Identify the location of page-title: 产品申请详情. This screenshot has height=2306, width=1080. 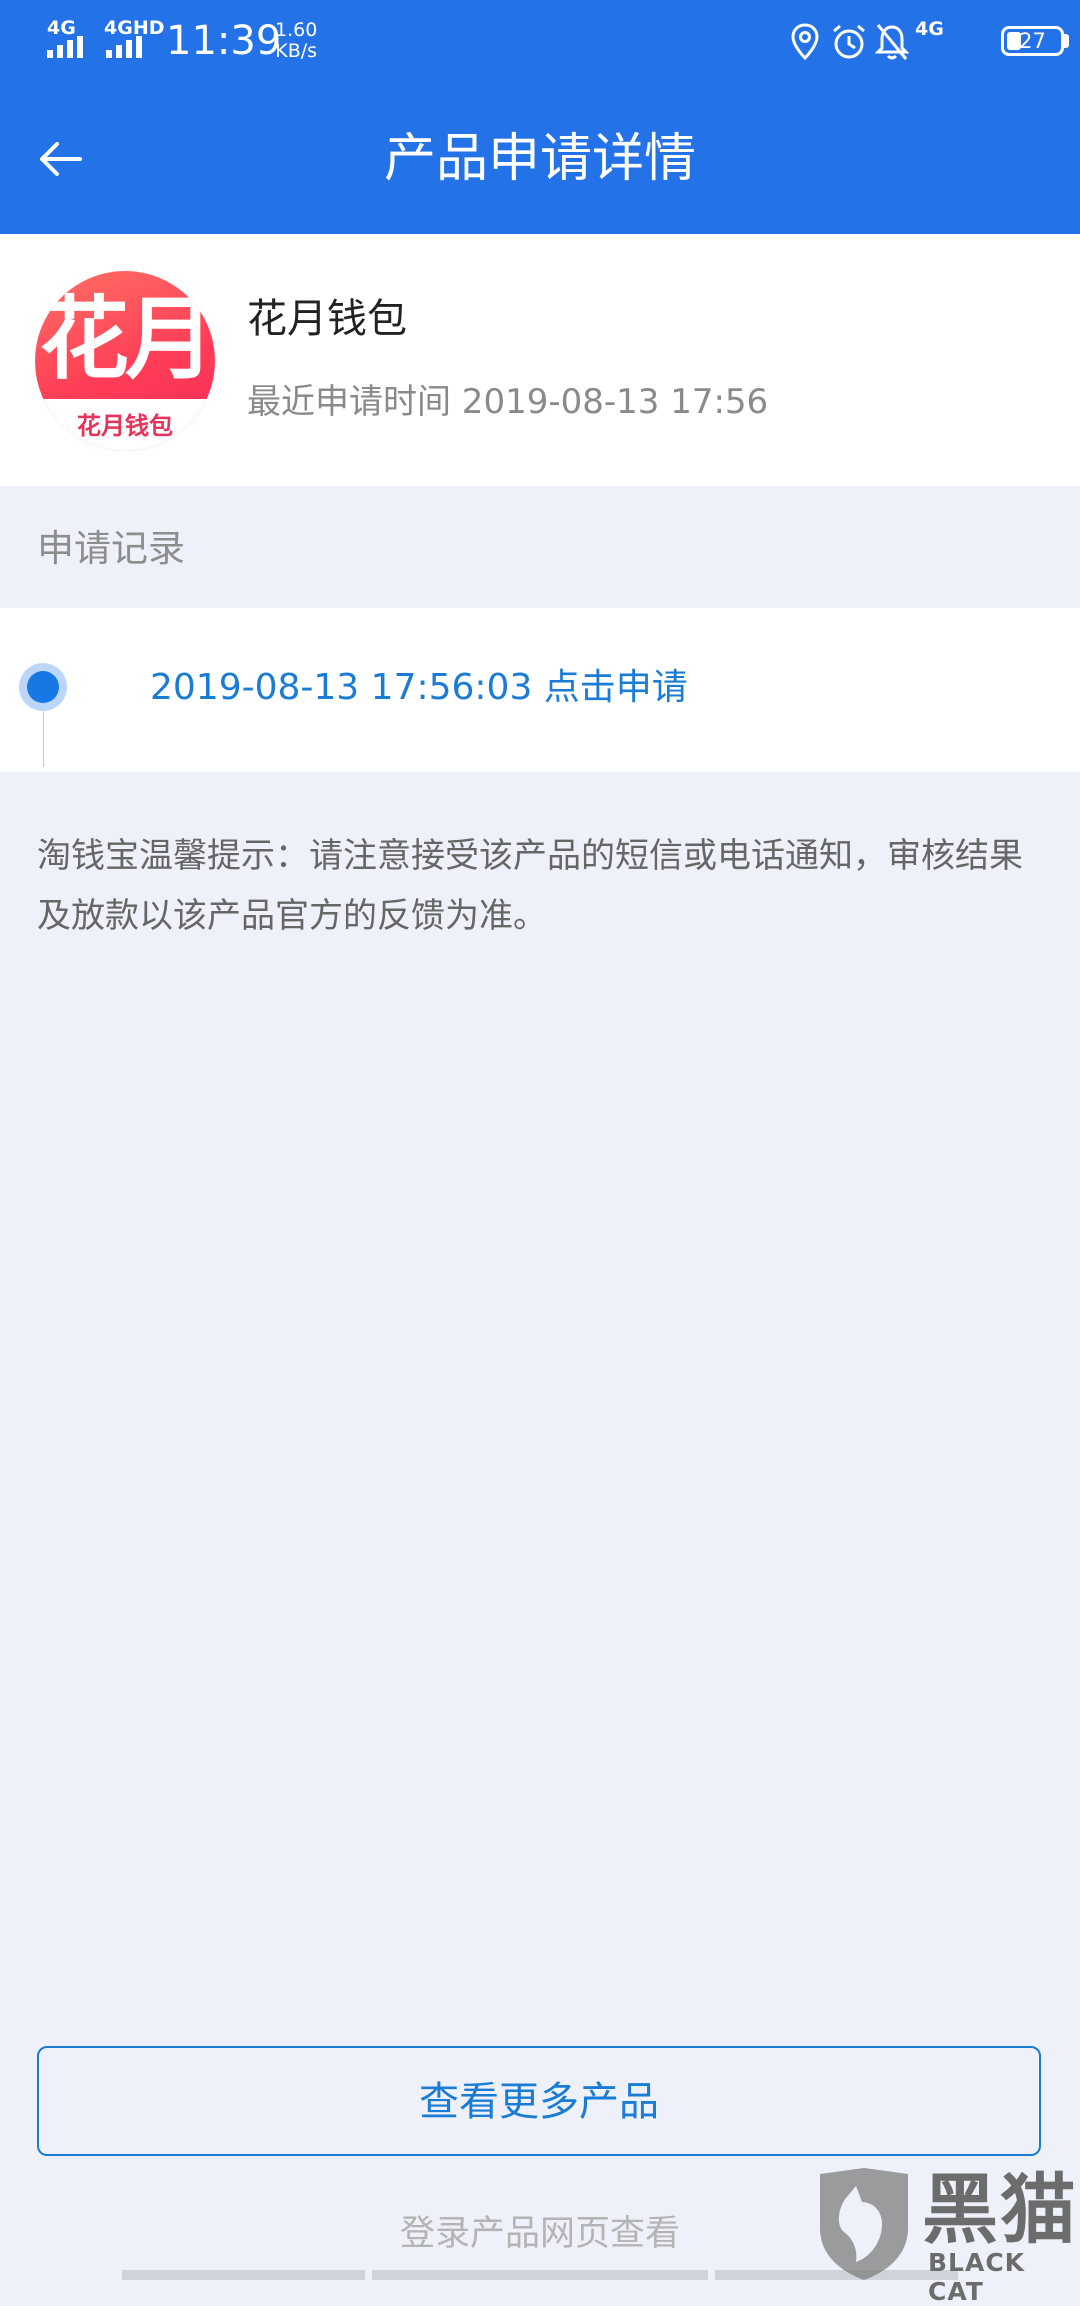
(539, 159).